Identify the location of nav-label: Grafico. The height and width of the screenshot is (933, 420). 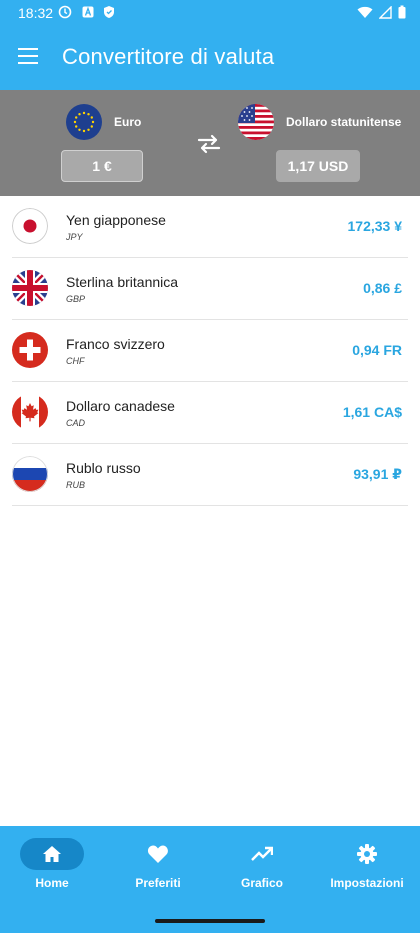
(261, 883).